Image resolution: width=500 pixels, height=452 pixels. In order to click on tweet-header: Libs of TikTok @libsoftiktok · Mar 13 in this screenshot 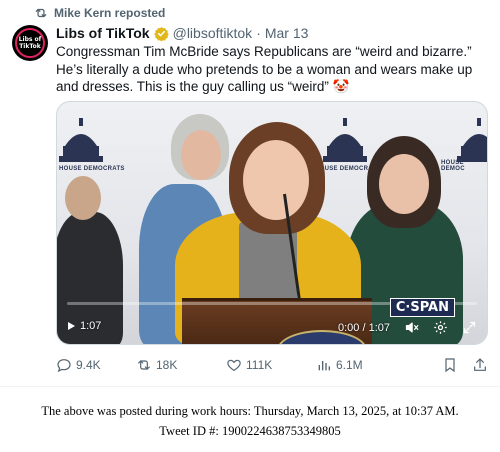, I will do `click(182, 33)`.